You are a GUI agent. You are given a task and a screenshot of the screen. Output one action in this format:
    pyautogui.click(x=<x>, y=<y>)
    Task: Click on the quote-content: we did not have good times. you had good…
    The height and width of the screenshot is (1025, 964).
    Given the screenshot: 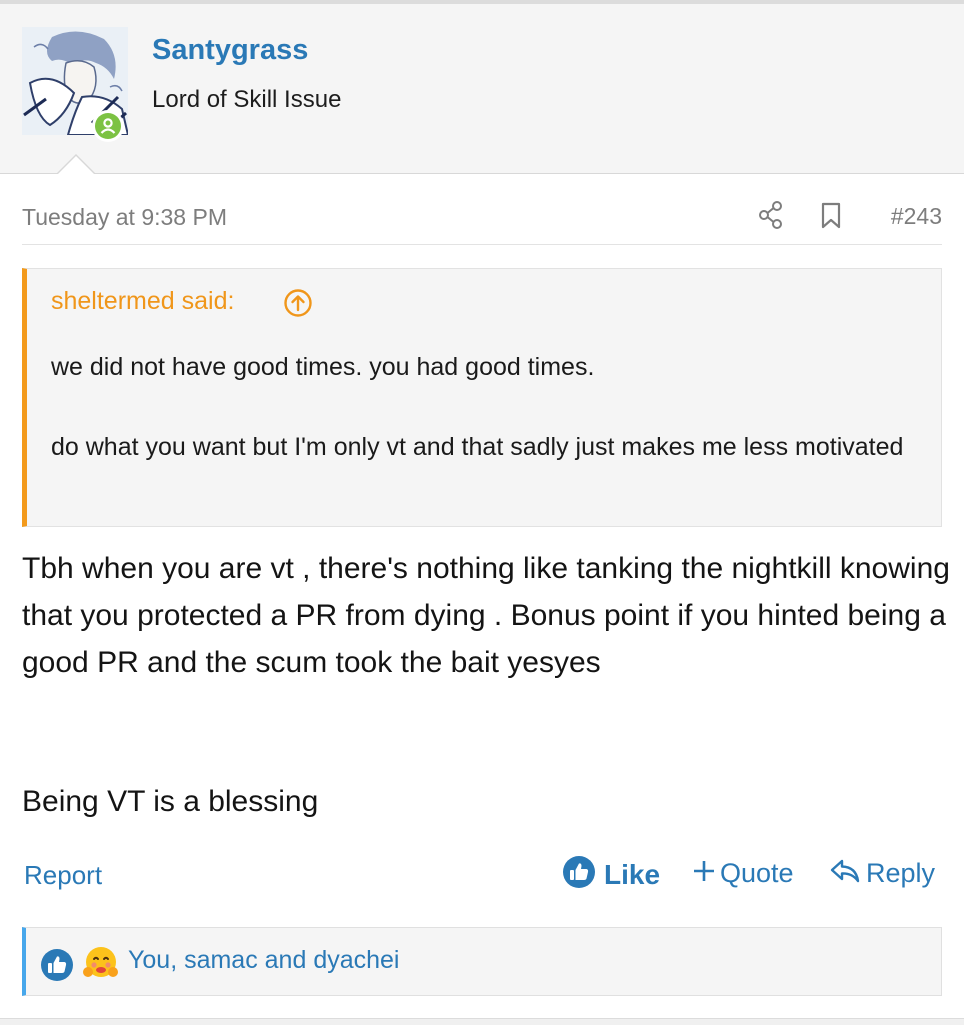 What is the action you would take?
    pyautogui.click(x=484, y=407)
    